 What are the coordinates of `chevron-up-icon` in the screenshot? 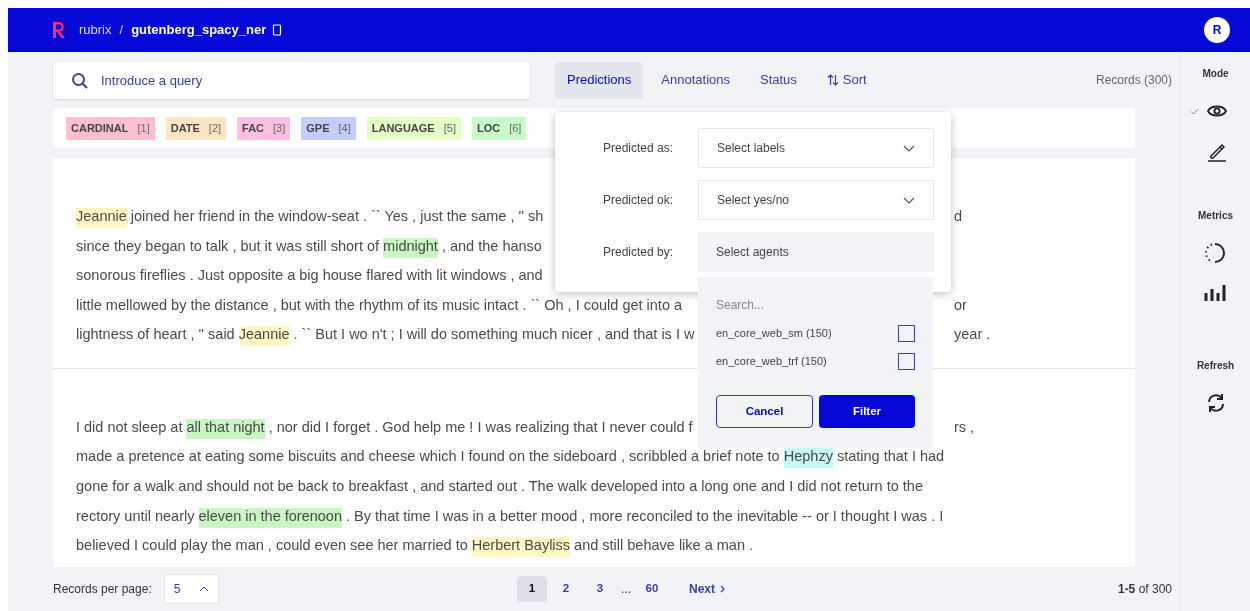 It's located at (203, 589).